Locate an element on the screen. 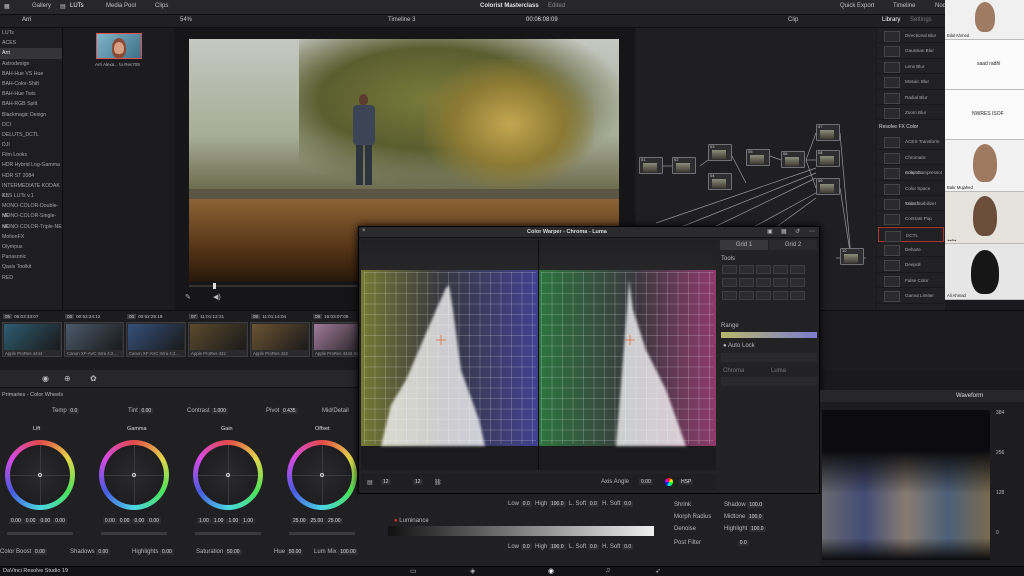  gallery-icon: ▦ is located at coordinates (7, 6).